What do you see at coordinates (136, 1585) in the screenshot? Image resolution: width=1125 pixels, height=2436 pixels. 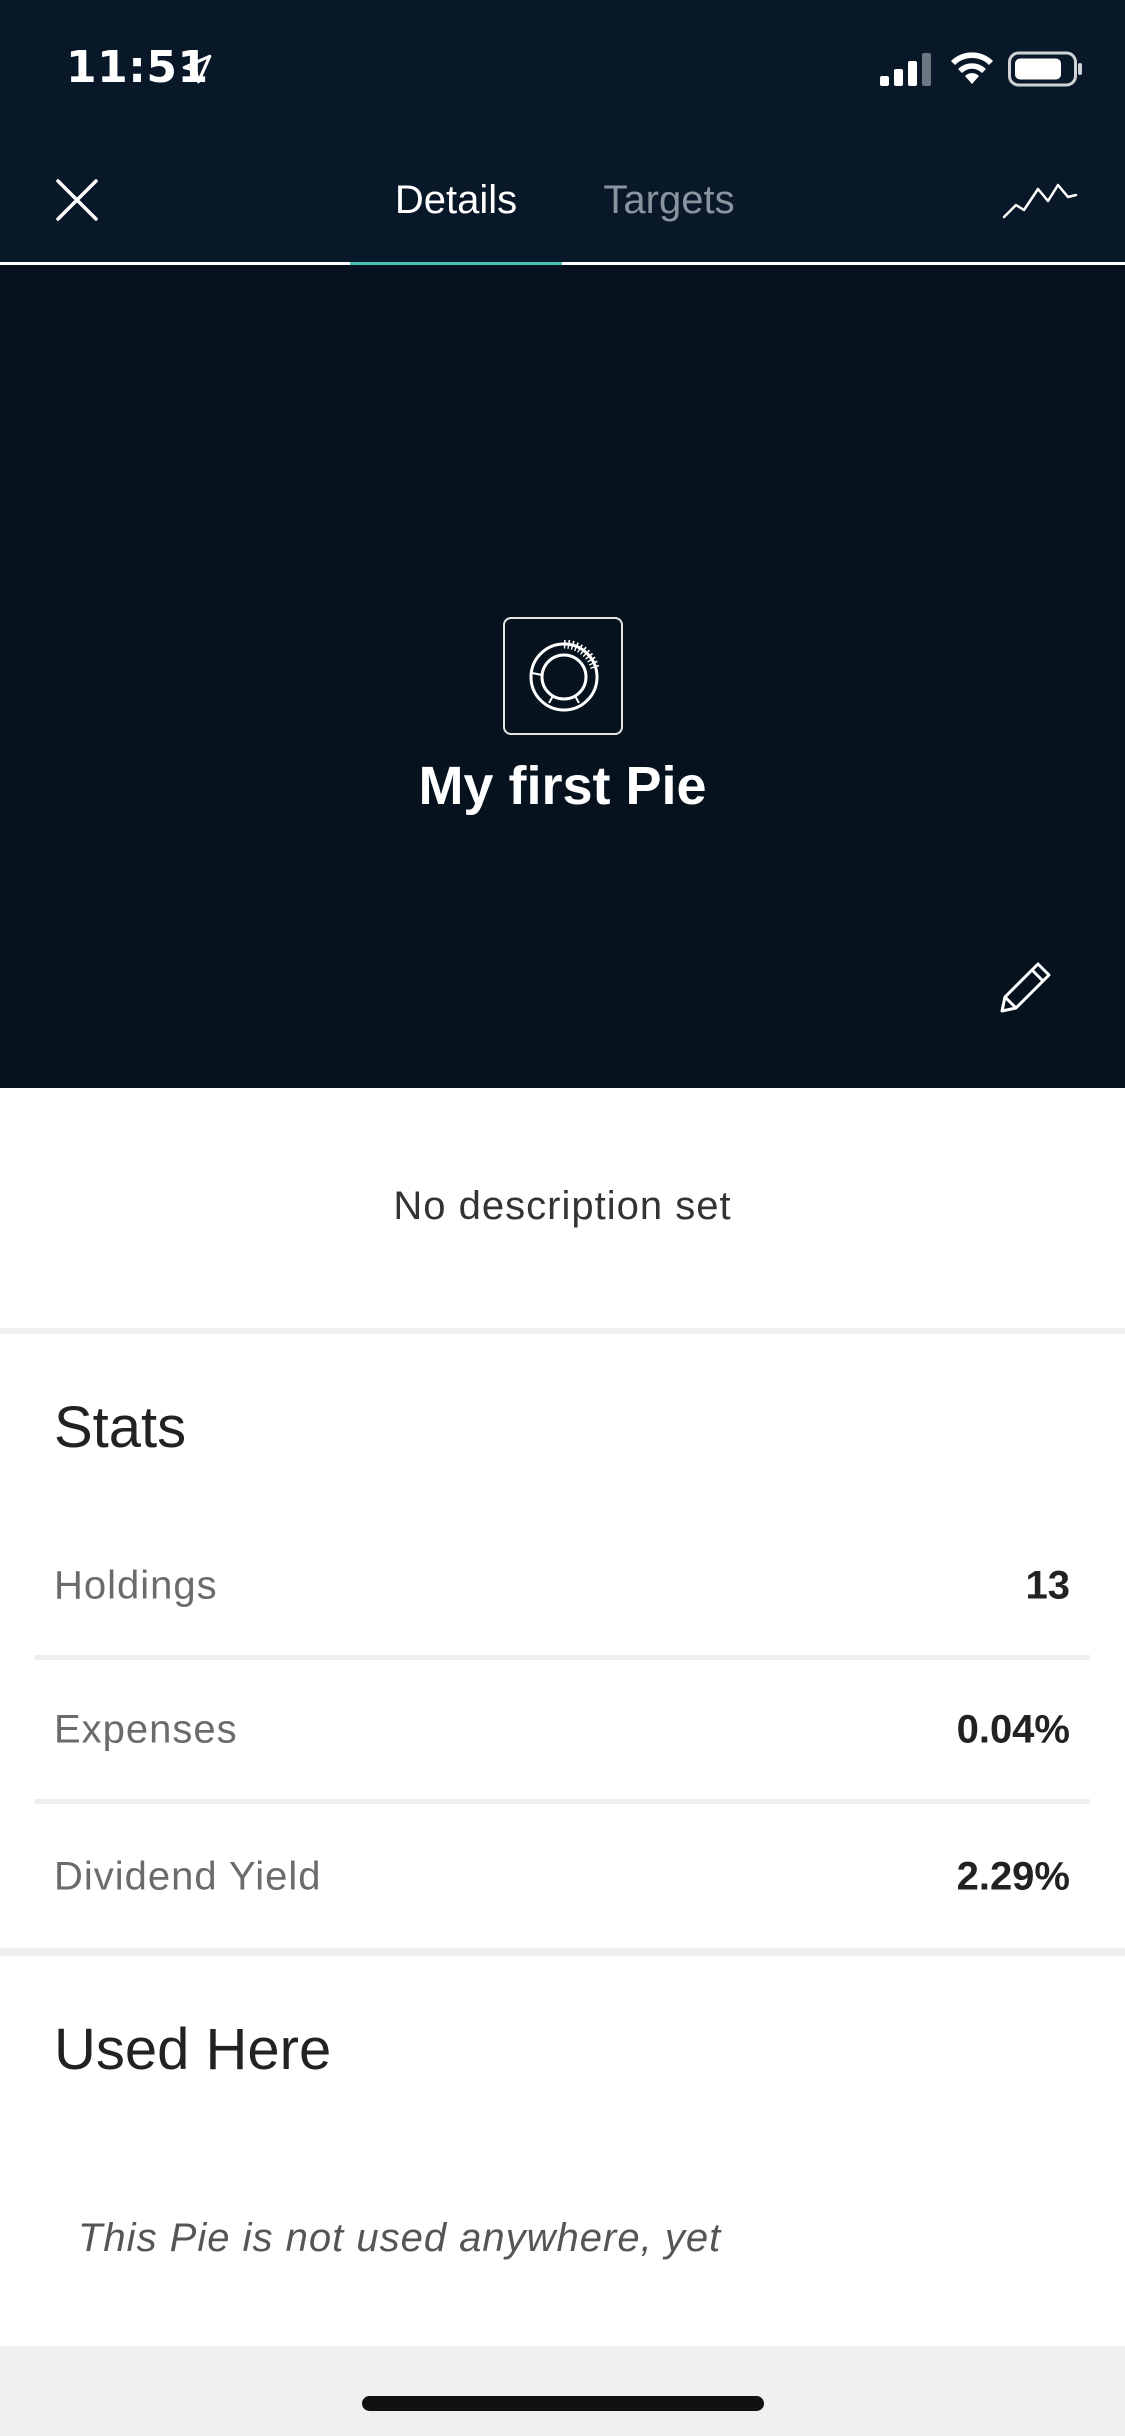 I see `stat-label: Holdings` at bounding box center [136, 1585].